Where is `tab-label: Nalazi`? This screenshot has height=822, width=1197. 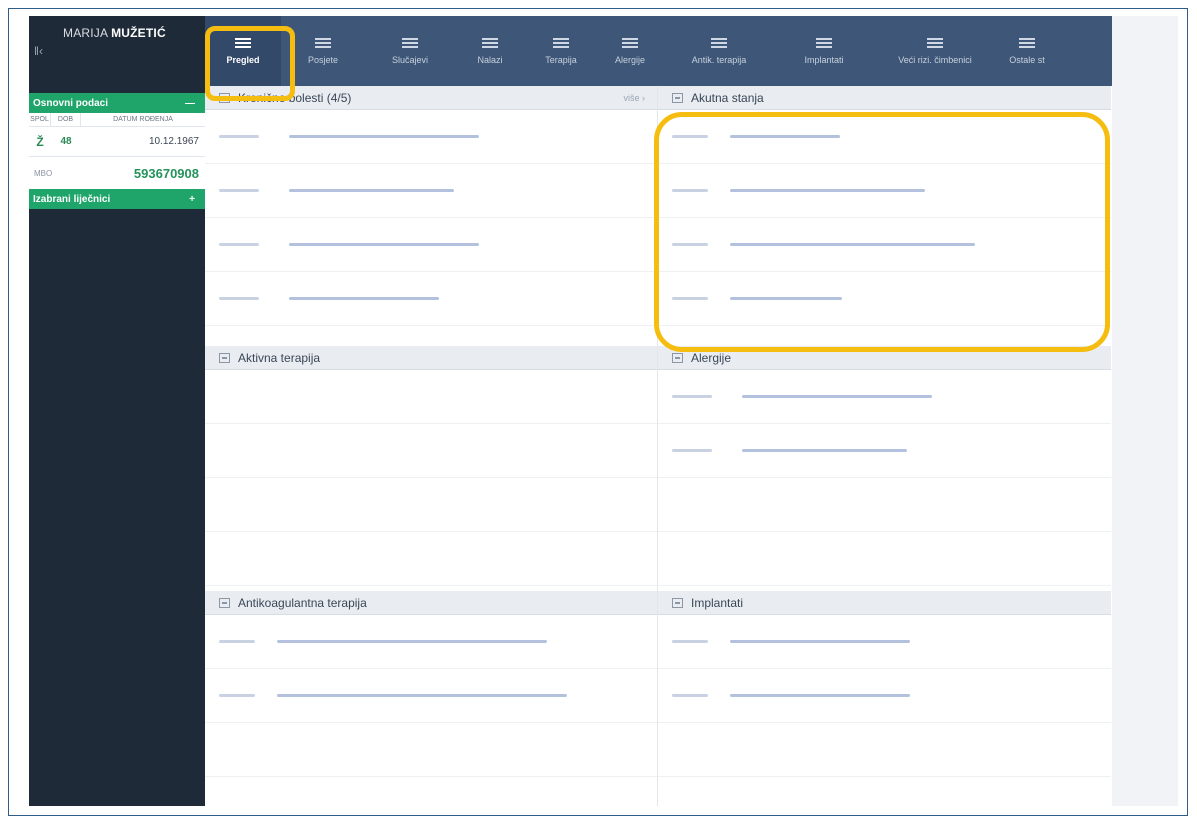 tab-label: Nalazi is located at coordinates (490, 59).